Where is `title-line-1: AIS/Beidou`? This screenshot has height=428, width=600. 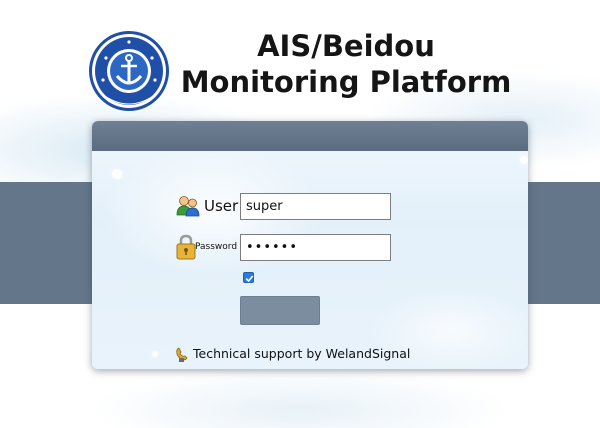
title-line-1: AIS/Beidou is located at coordinates (346, 46).